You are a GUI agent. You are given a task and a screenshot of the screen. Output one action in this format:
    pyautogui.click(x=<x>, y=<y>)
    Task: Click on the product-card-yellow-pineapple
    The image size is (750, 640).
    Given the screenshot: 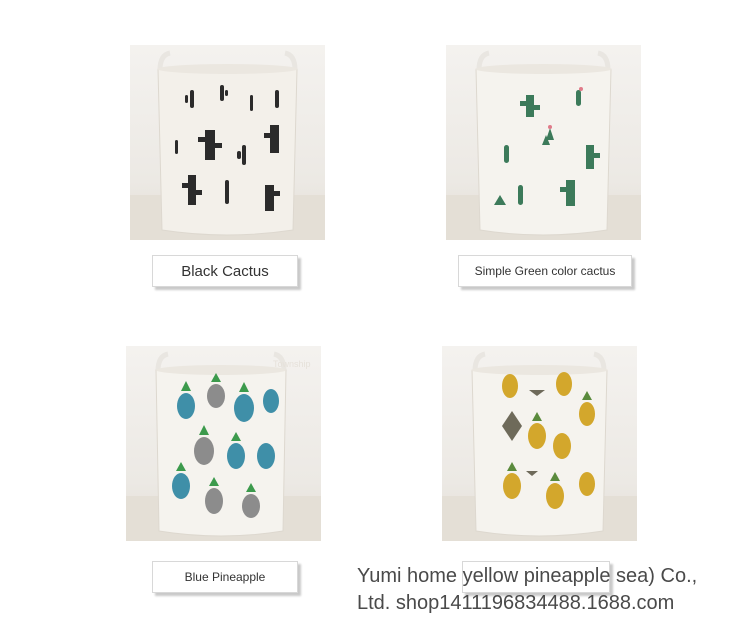 What is the action you would take?
    pyautogui.click(x=539, y=471)
    